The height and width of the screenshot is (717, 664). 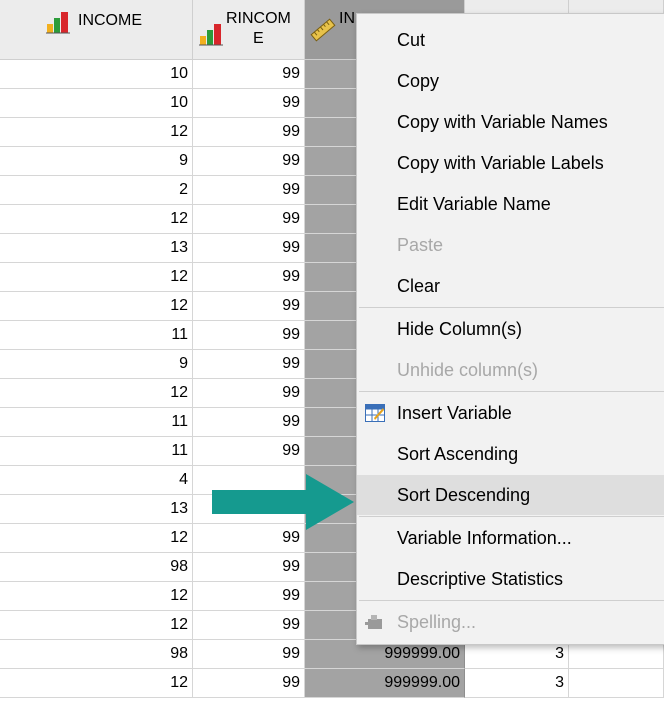 I want to click on menu-item-descriptive-statistics: Descriptive Statistics, so click(x=510, y=579).